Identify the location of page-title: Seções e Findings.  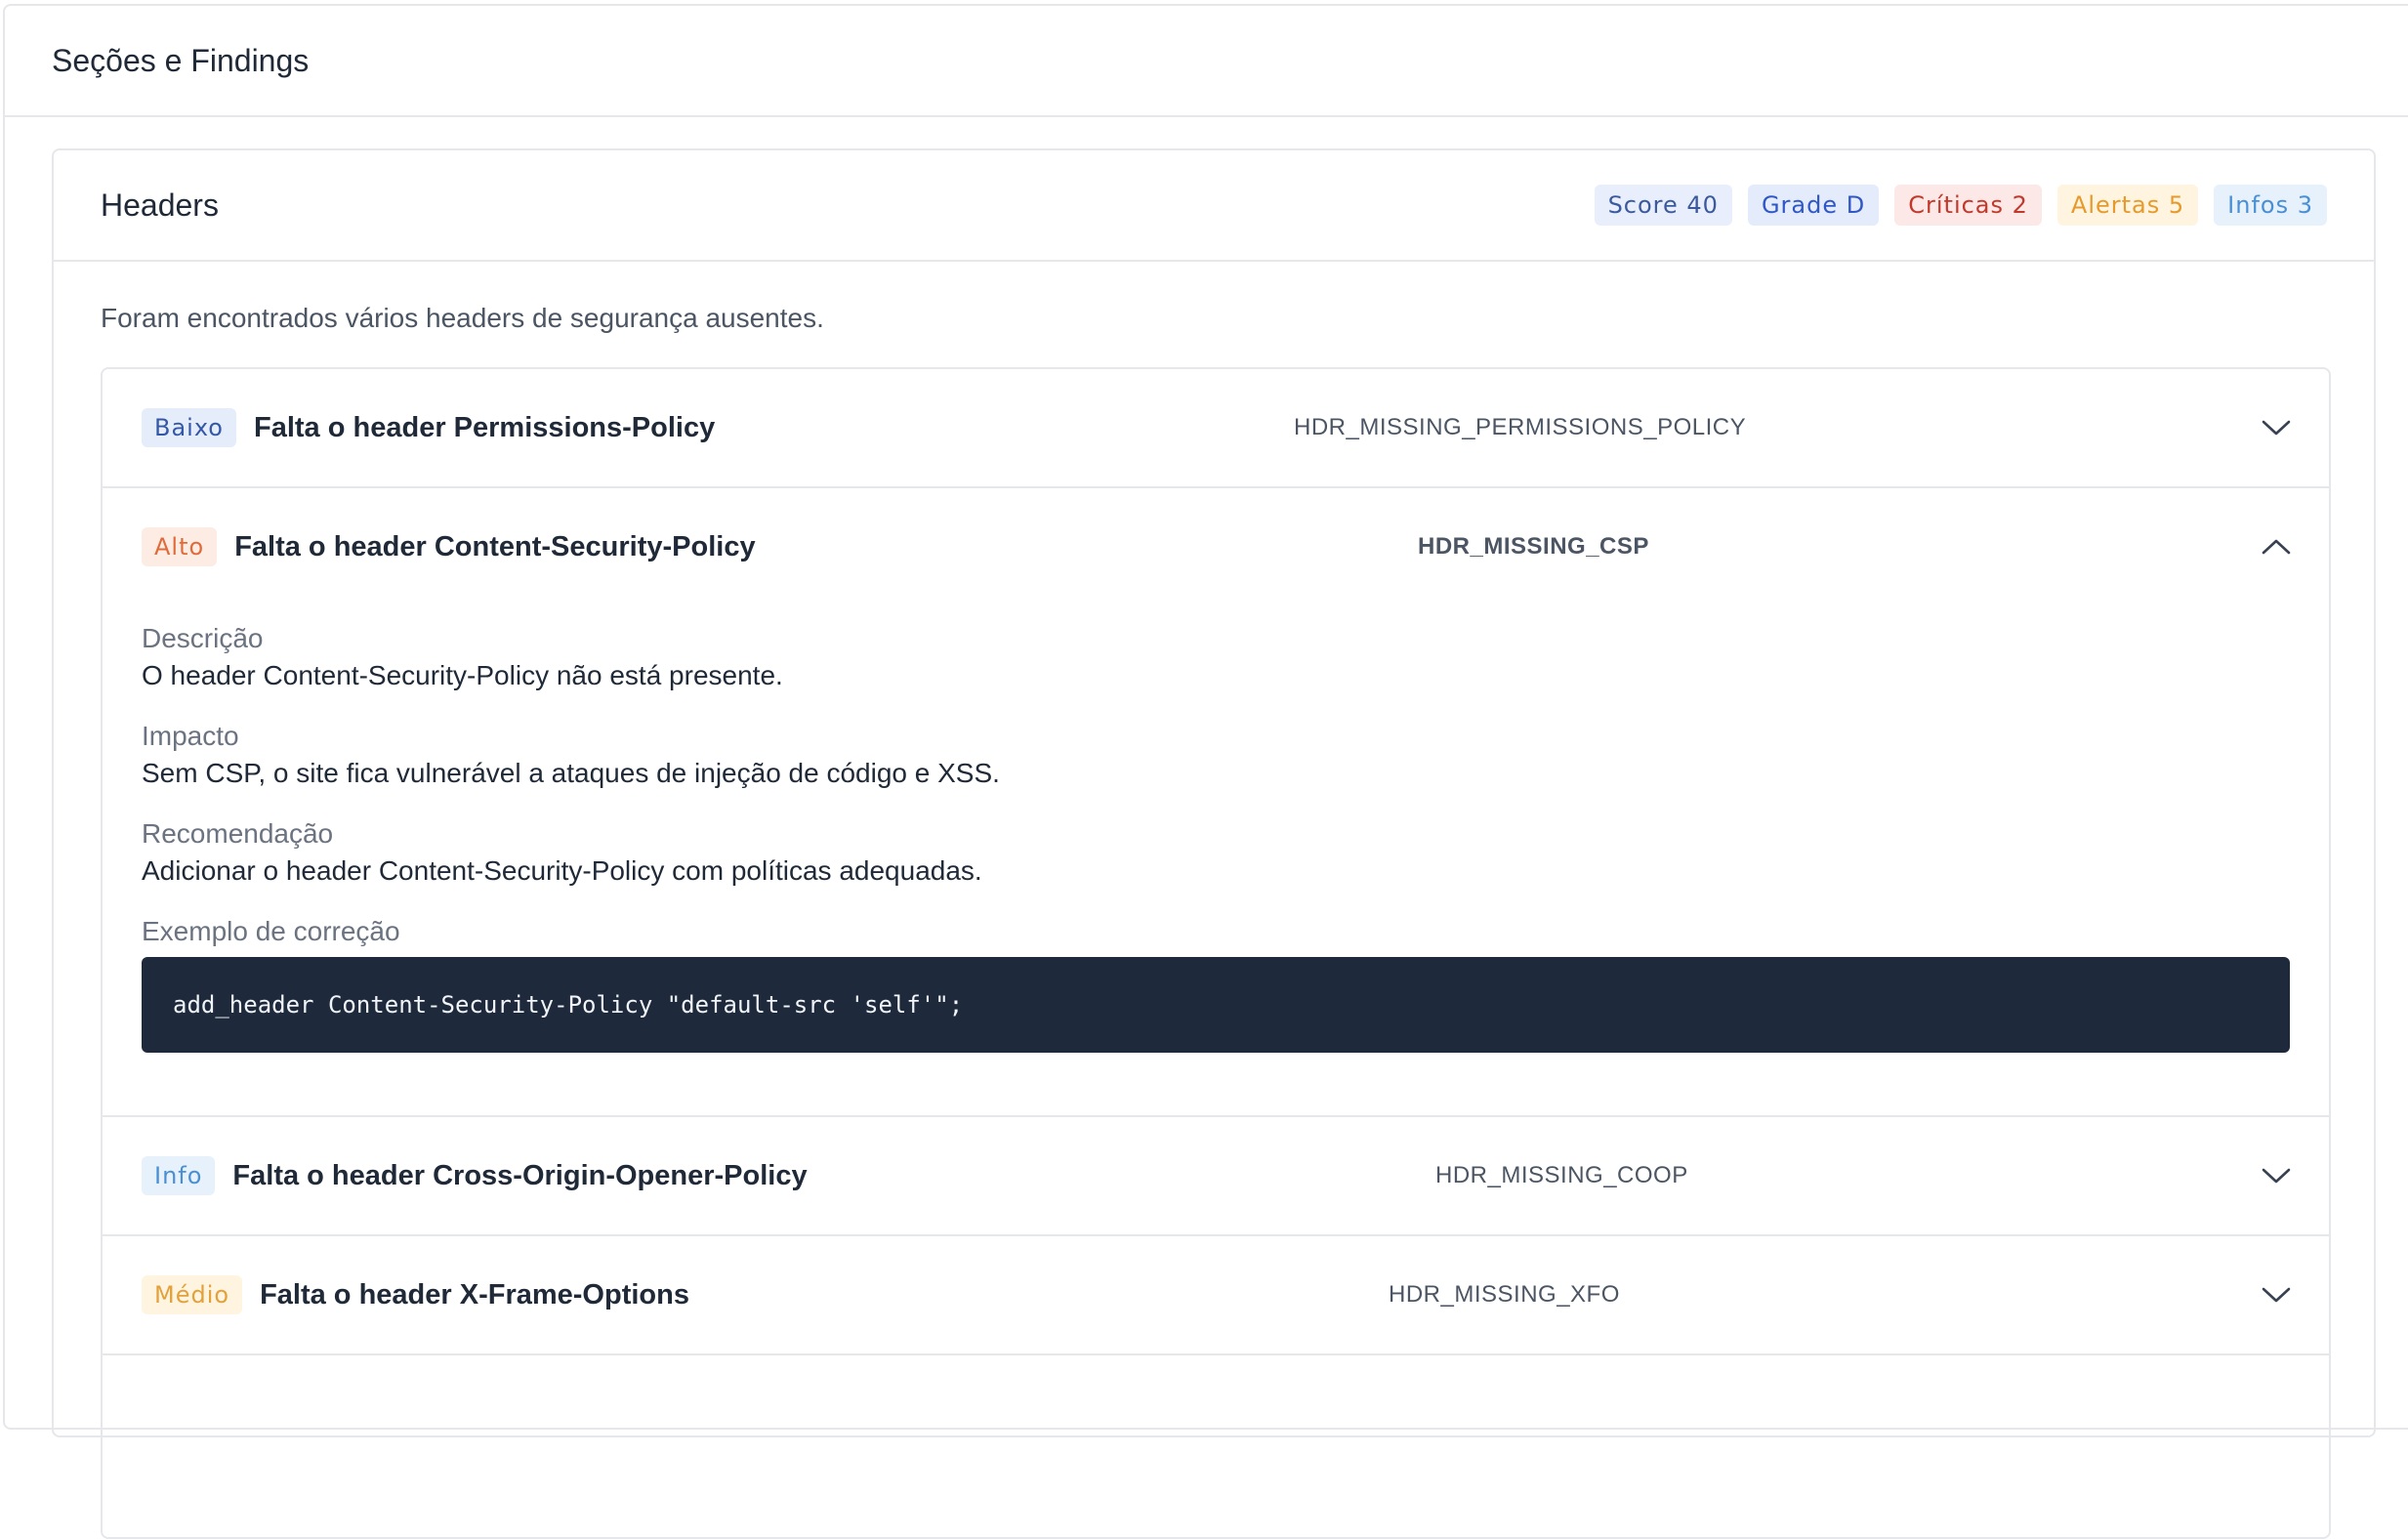
(181, 60).